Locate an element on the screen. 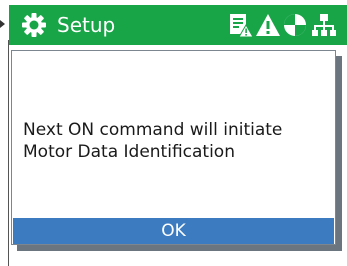 This screenshot has width=347, height=266. status-pie-icon is located at coordinates (295, 25).